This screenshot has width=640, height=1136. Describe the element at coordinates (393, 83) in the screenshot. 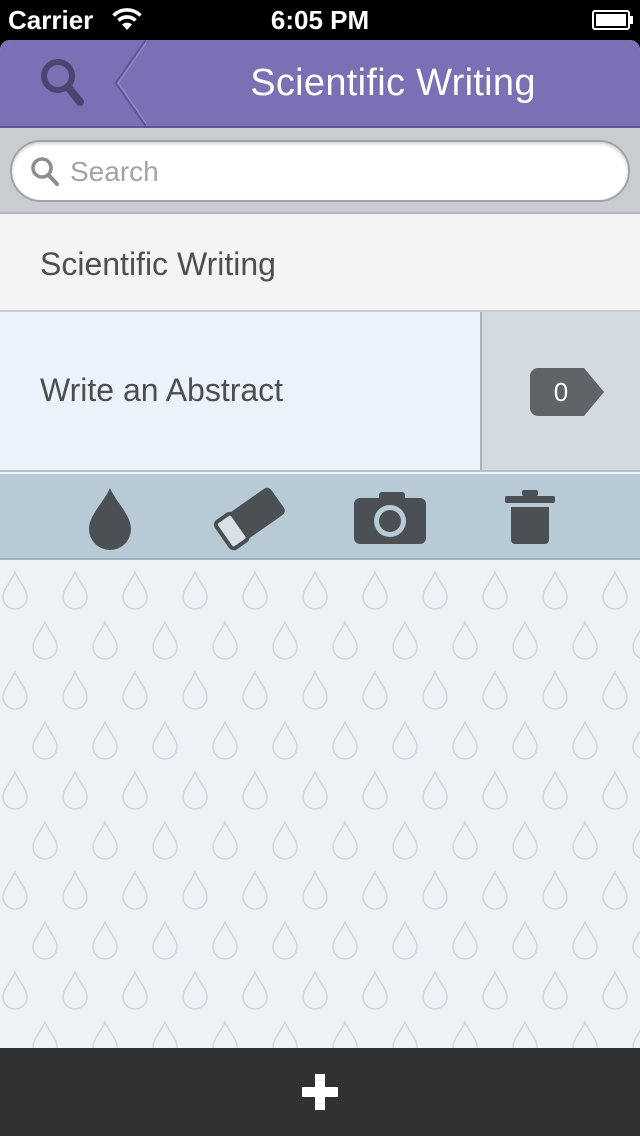

I see `page-title: Scientific Writing` at that location.